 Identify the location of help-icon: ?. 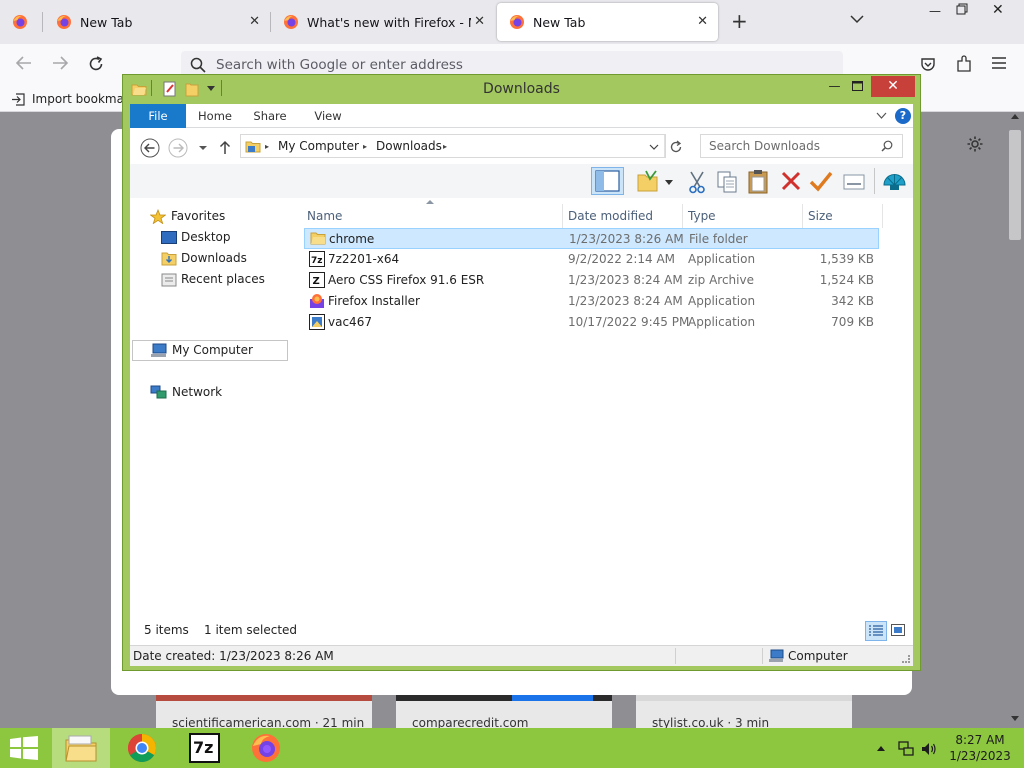
(903, 116).